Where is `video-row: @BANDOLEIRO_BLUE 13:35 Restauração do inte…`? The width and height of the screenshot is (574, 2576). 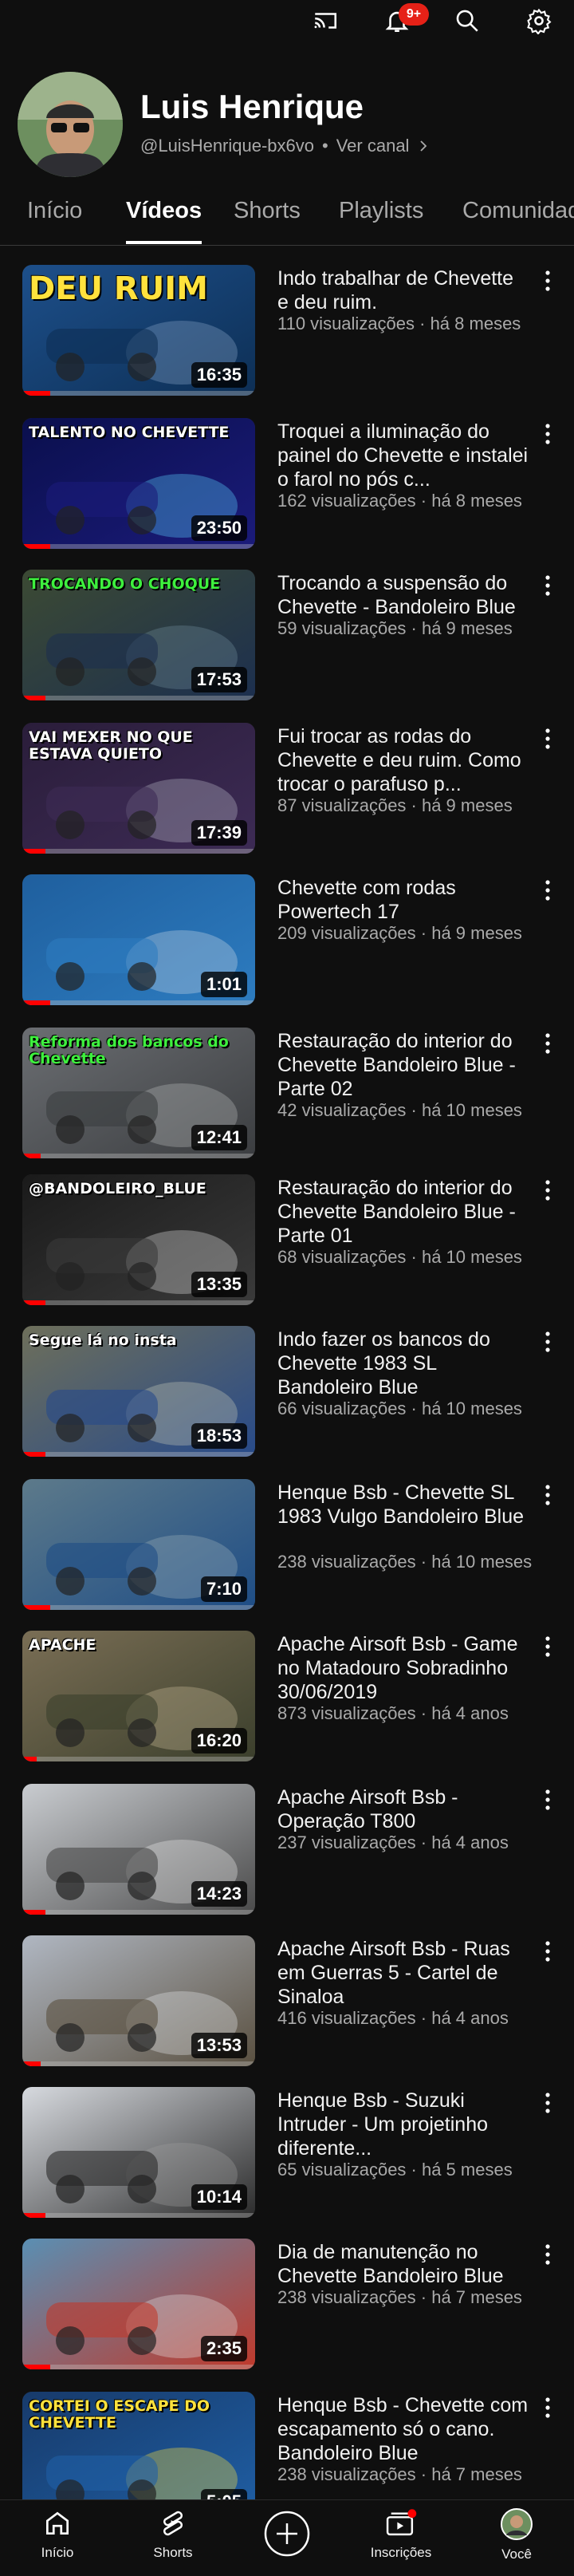
video-row: @BANDOLEIRO_BLUE 13:35 Restauração do inte… is located at coordinates (287, 1250).